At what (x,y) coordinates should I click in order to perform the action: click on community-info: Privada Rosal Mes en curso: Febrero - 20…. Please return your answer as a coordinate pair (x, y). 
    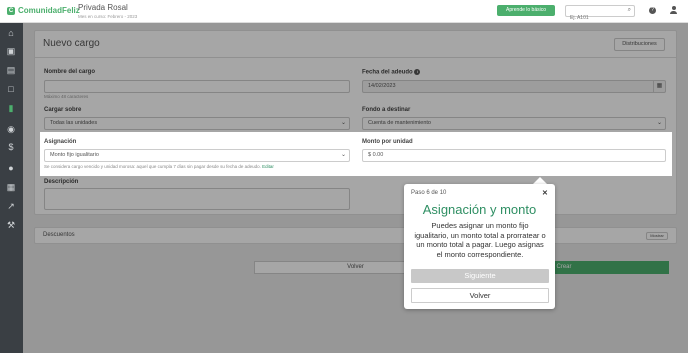
    Looking at the image, I should click on (107, 11).